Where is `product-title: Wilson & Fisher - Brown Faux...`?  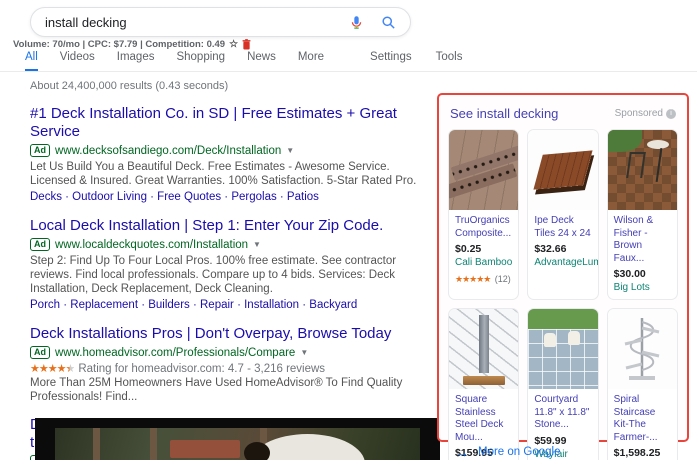
product-title: Wilson & Fisher - Brown Faux... is located at coordinates (642, 240).